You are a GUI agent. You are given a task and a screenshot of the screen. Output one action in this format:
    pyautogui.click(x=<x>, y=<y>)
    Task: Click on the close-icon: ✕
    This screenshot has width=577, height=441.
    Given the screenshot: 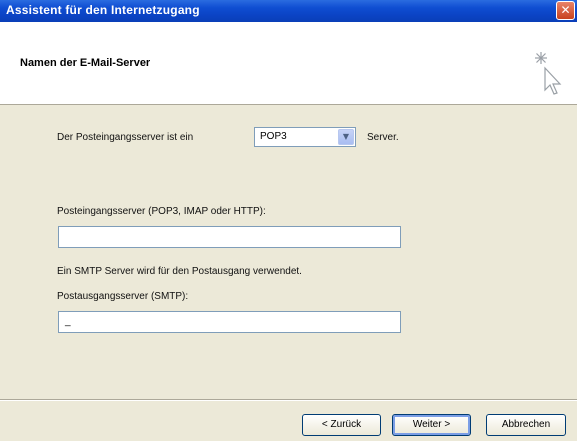 What is the action you would take?
    pyautogui.click(x=565, y=10)
    